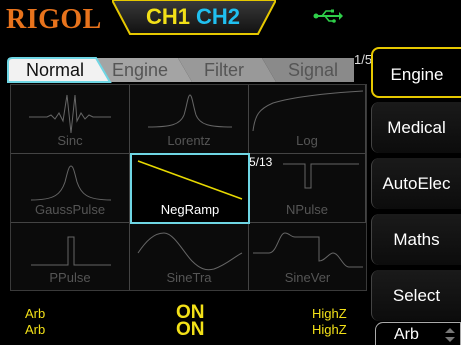  I want to click on softkey-label: Engine, so click(417, 74).